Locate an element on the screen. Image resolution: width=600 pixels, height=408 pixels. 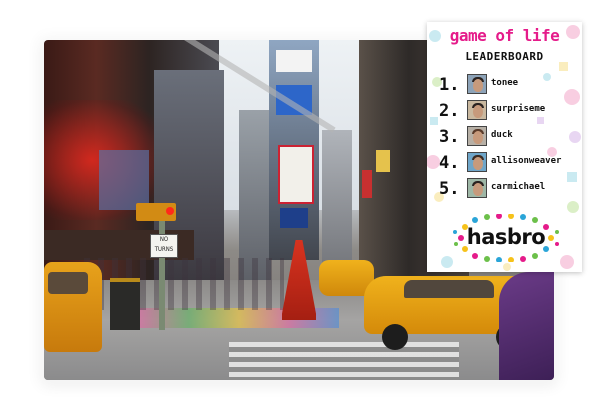
tower-screen-top is located at coordinates (294, 61).